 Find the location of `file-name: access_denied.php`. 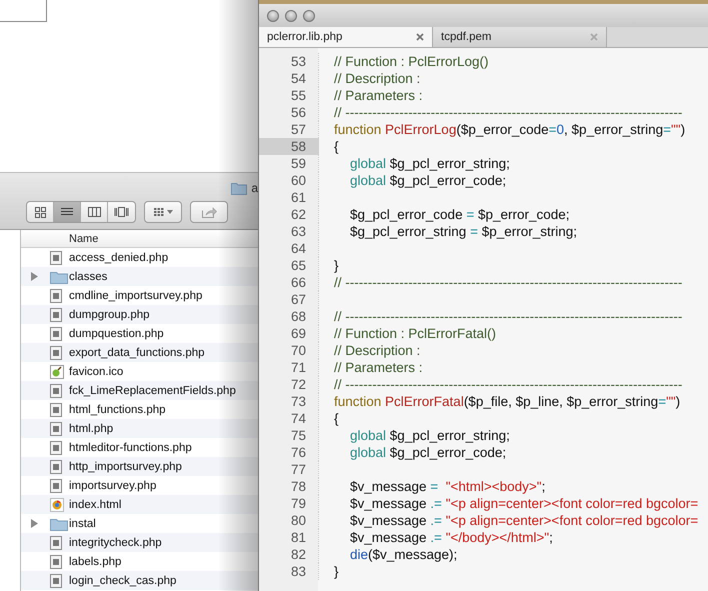

file-name: access_denied.php is located at coordinates (118, 258).